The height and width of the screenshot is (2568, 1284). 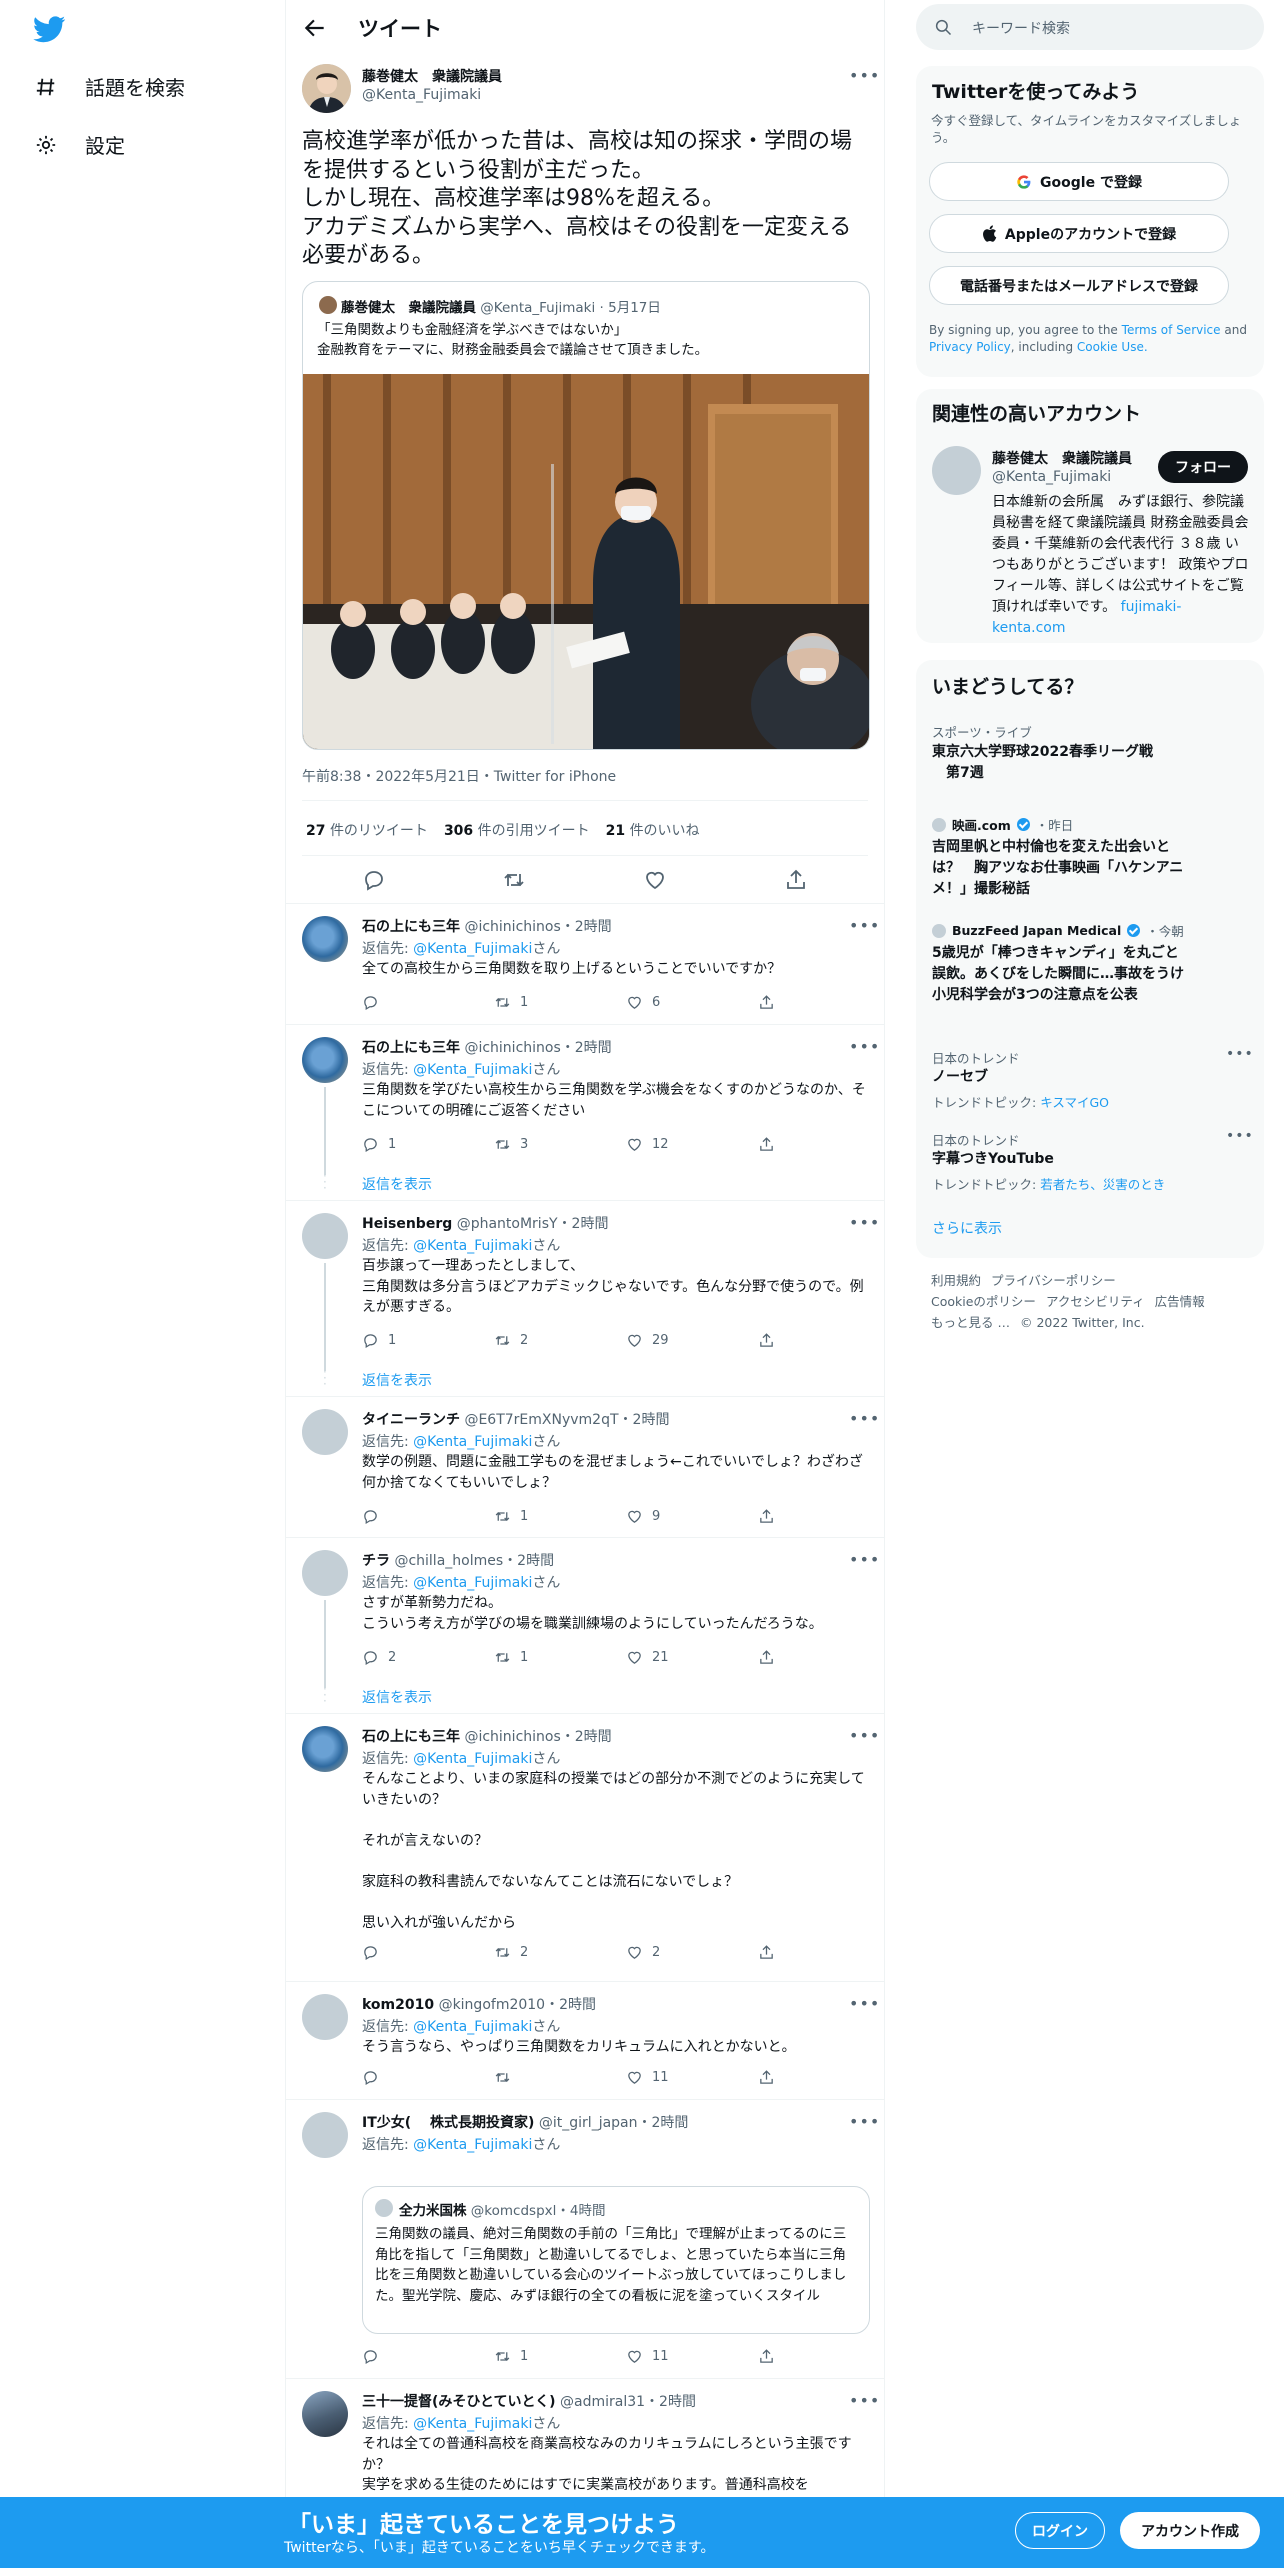 I want to click on apple-signup-button: Appleのアカウントで登録, so click(x=1079, y=233).